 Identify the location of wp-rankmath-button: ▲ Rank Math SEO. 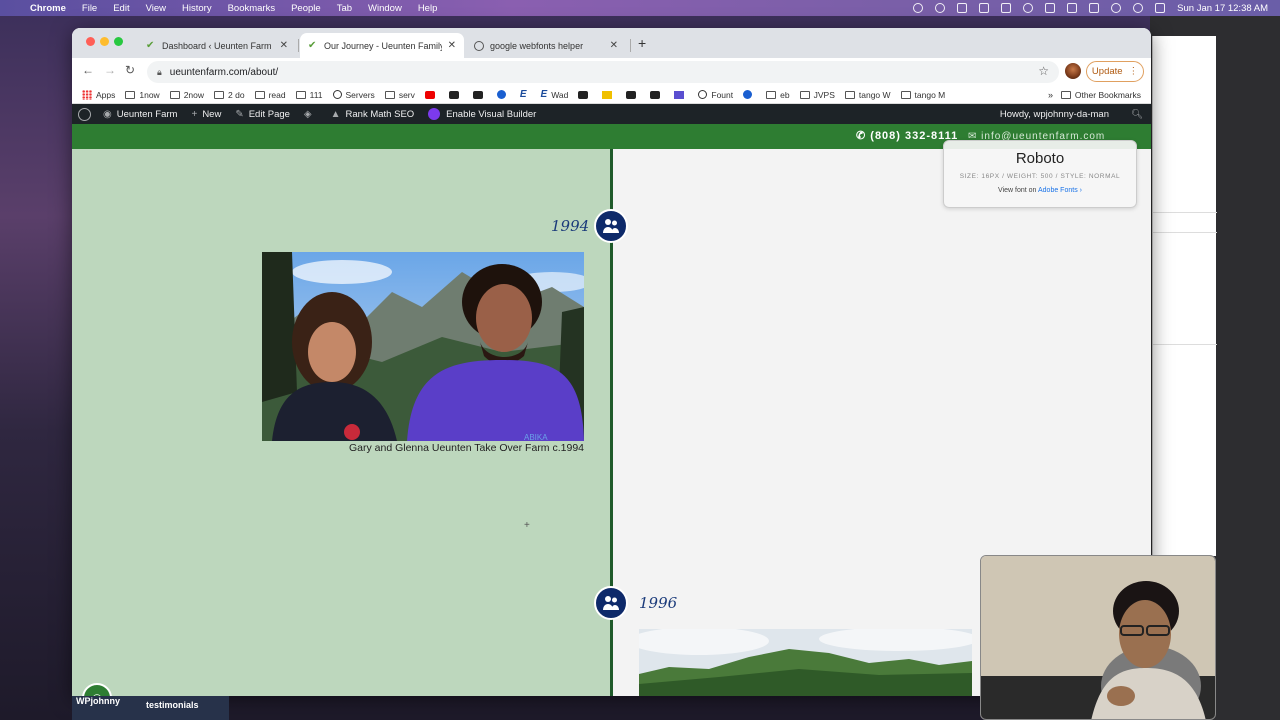
(373, 114).